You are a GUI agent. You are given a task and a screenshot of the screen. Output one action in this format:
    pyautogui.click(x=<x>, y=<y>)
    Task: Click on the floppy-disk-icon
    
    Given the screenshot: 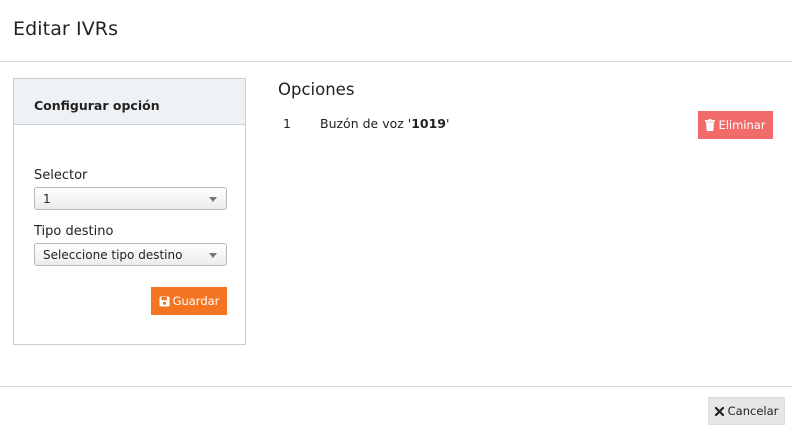 What is the action you would take?
    pyautogui.click(x=164, y=301)
    